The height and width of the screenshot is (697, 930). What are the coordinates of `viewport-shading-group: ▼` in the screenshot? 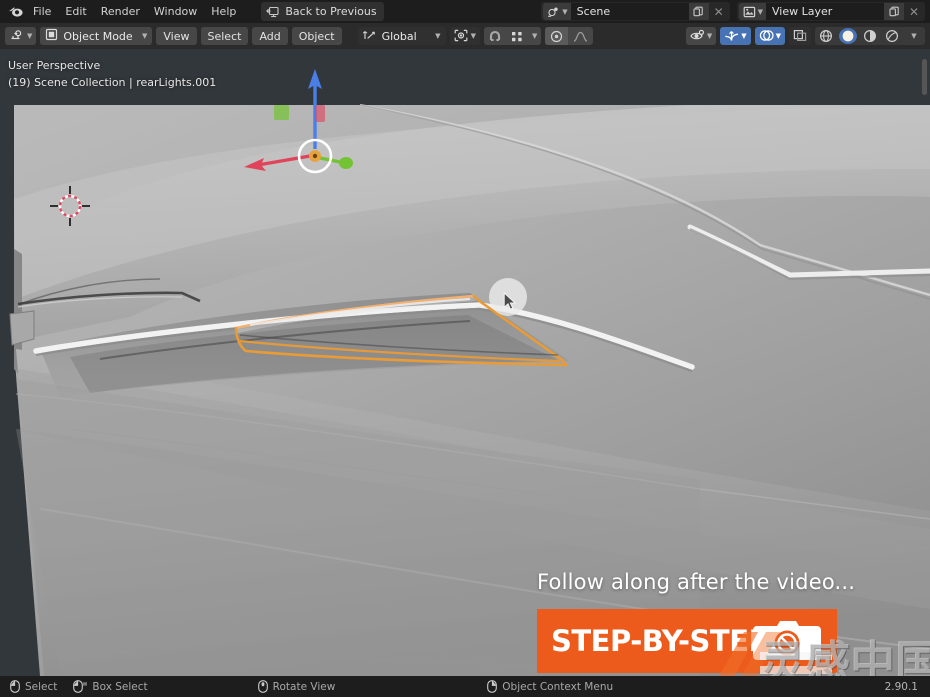 It's located at (870, 36).